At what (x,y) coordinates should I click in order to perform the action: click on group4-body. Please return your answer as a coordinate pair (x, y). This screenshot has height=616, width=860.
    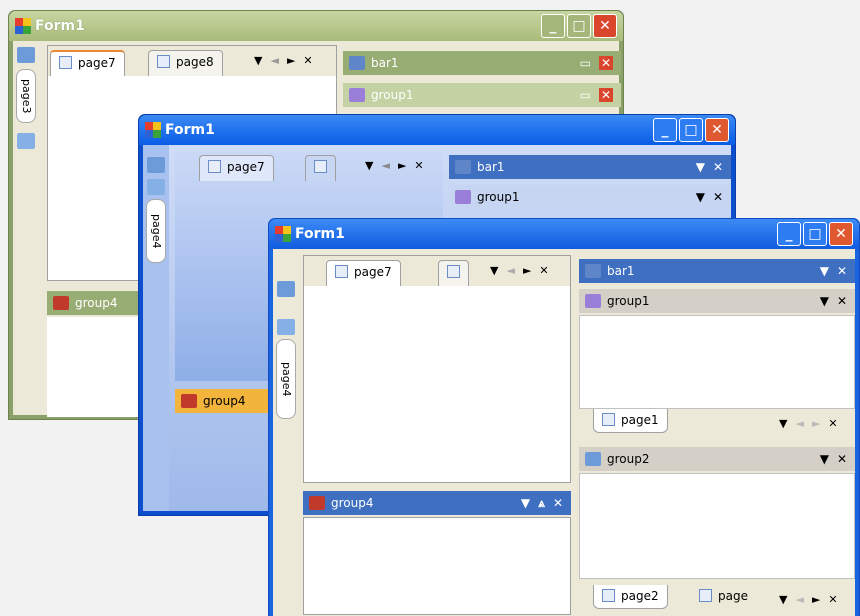
    Looking at the image, I should click on (437, 566).